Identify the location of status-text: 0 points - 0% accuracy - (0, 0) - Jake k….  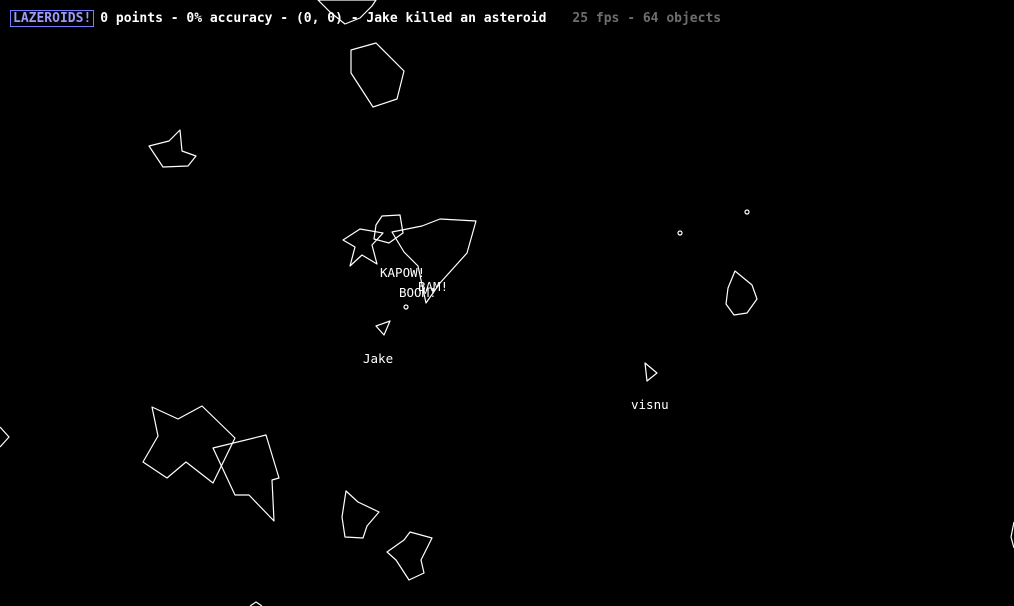
(323, 18).